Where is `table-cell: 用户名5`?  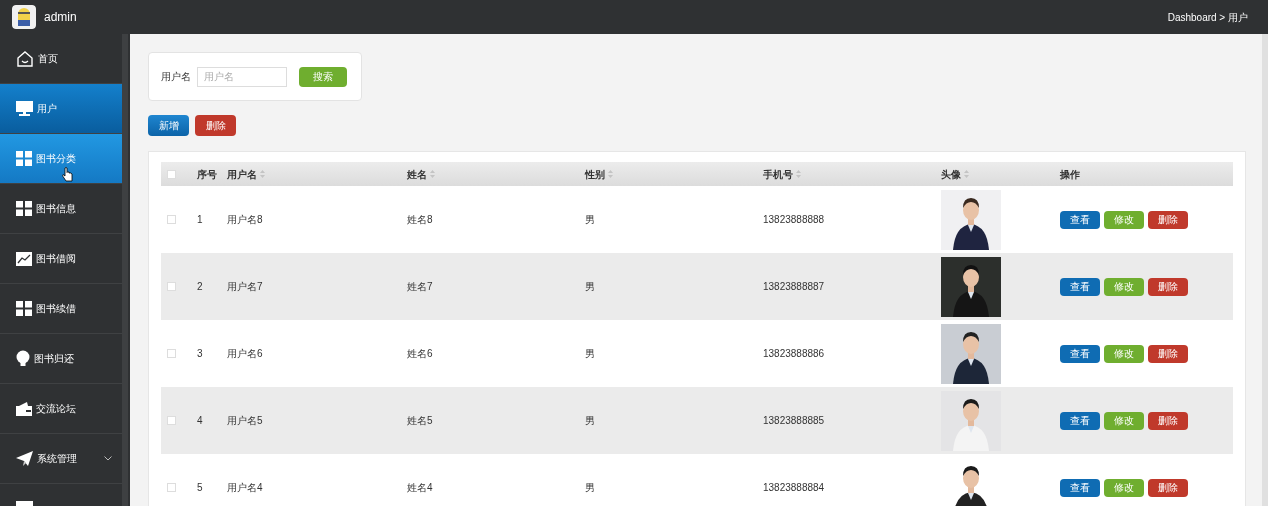
table-cell: 用户名5 is located at coordinates (245, 420).